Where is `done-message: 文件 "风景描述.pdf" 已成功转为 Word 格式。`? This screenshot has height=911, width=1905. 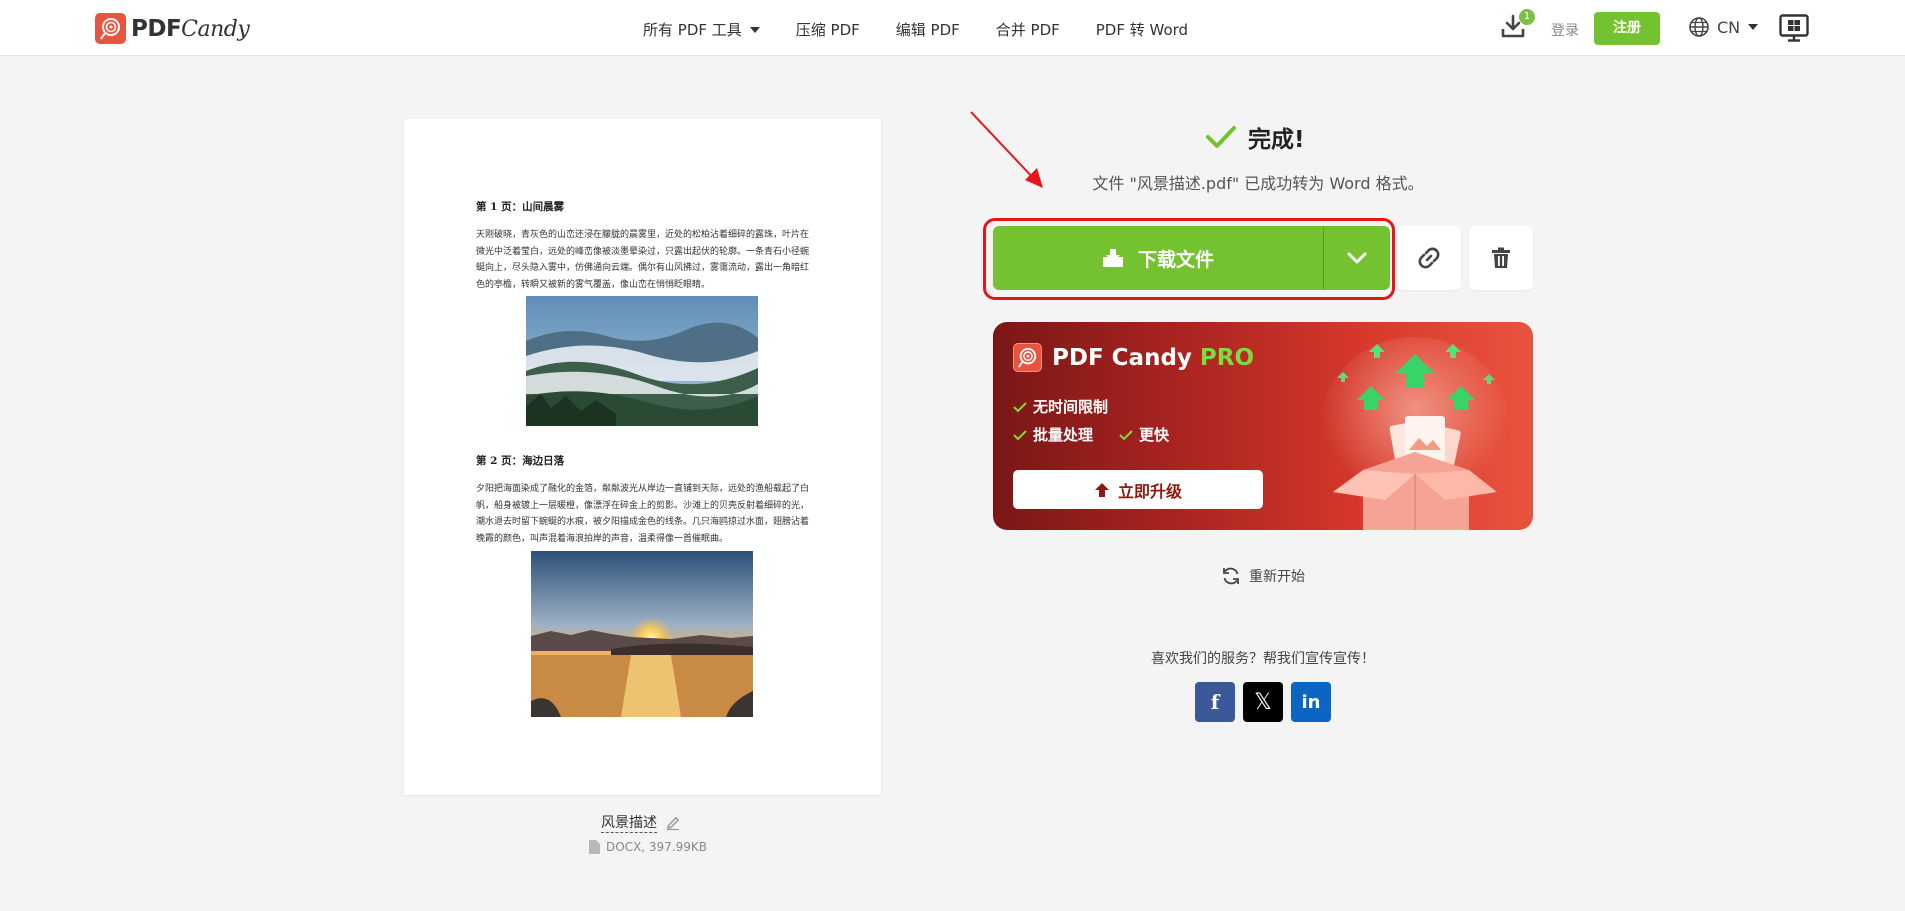
done-message: 文件 "风景描述.pdf" 已成功转为 Word 格式。 is located at coordinates (1258, 183).